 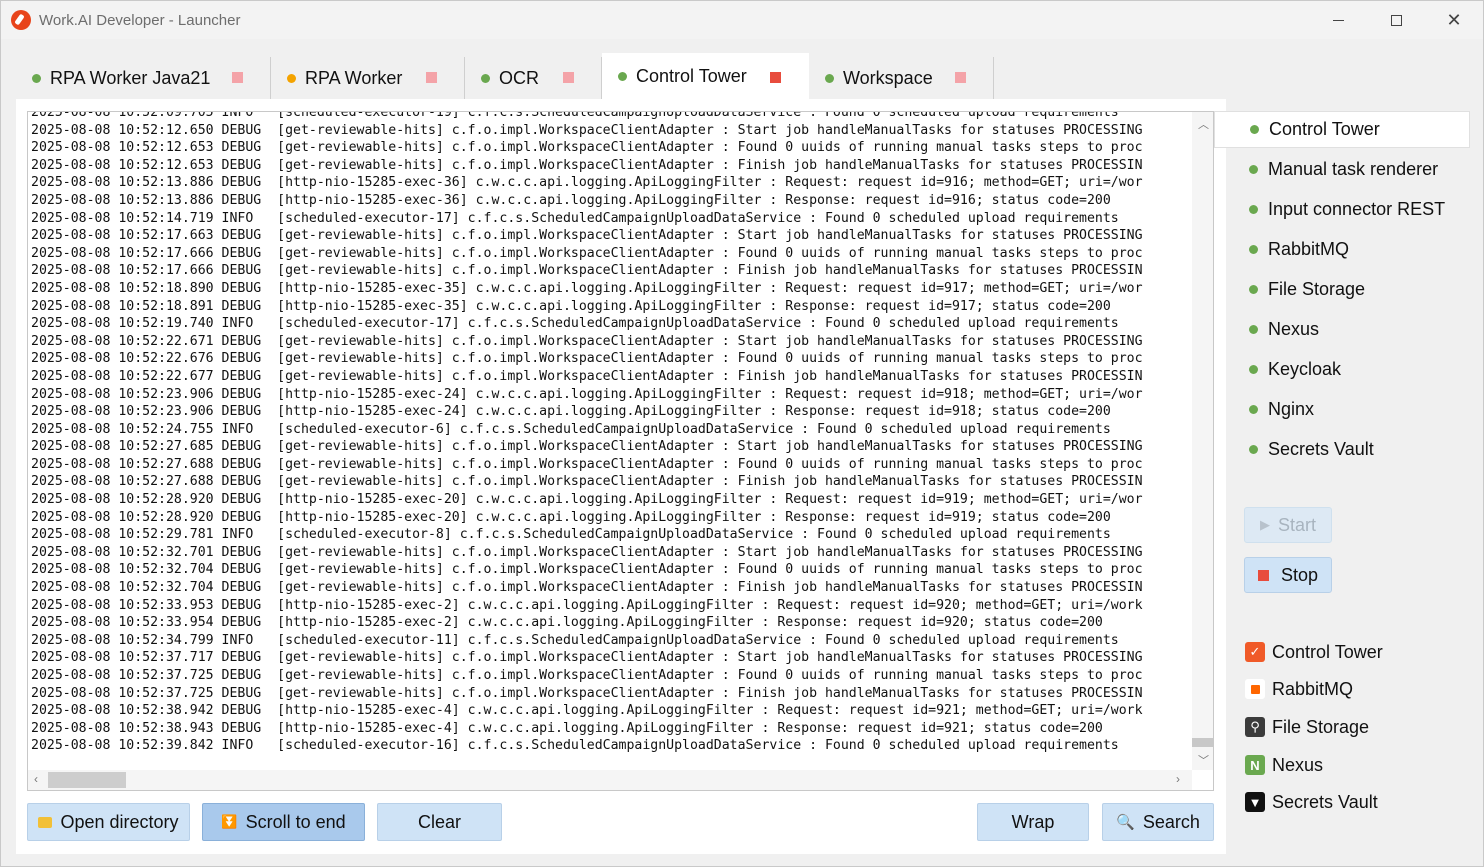 I want to click on service-item-nexus: Nexus, so click(x=1342, y=329).